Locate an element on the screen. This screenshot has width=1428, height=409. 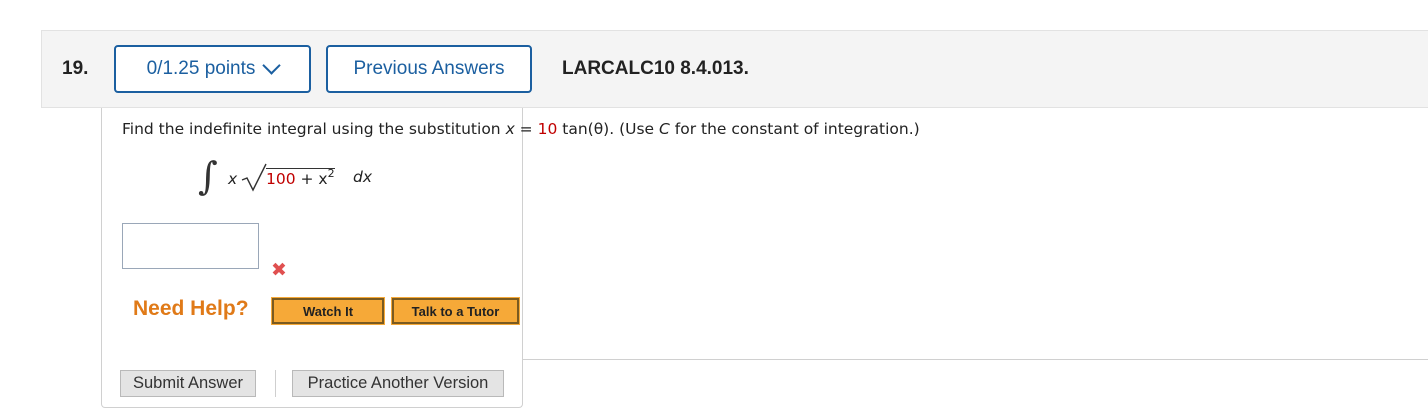
differential-dx: dx is located at coordinates (363, 177).